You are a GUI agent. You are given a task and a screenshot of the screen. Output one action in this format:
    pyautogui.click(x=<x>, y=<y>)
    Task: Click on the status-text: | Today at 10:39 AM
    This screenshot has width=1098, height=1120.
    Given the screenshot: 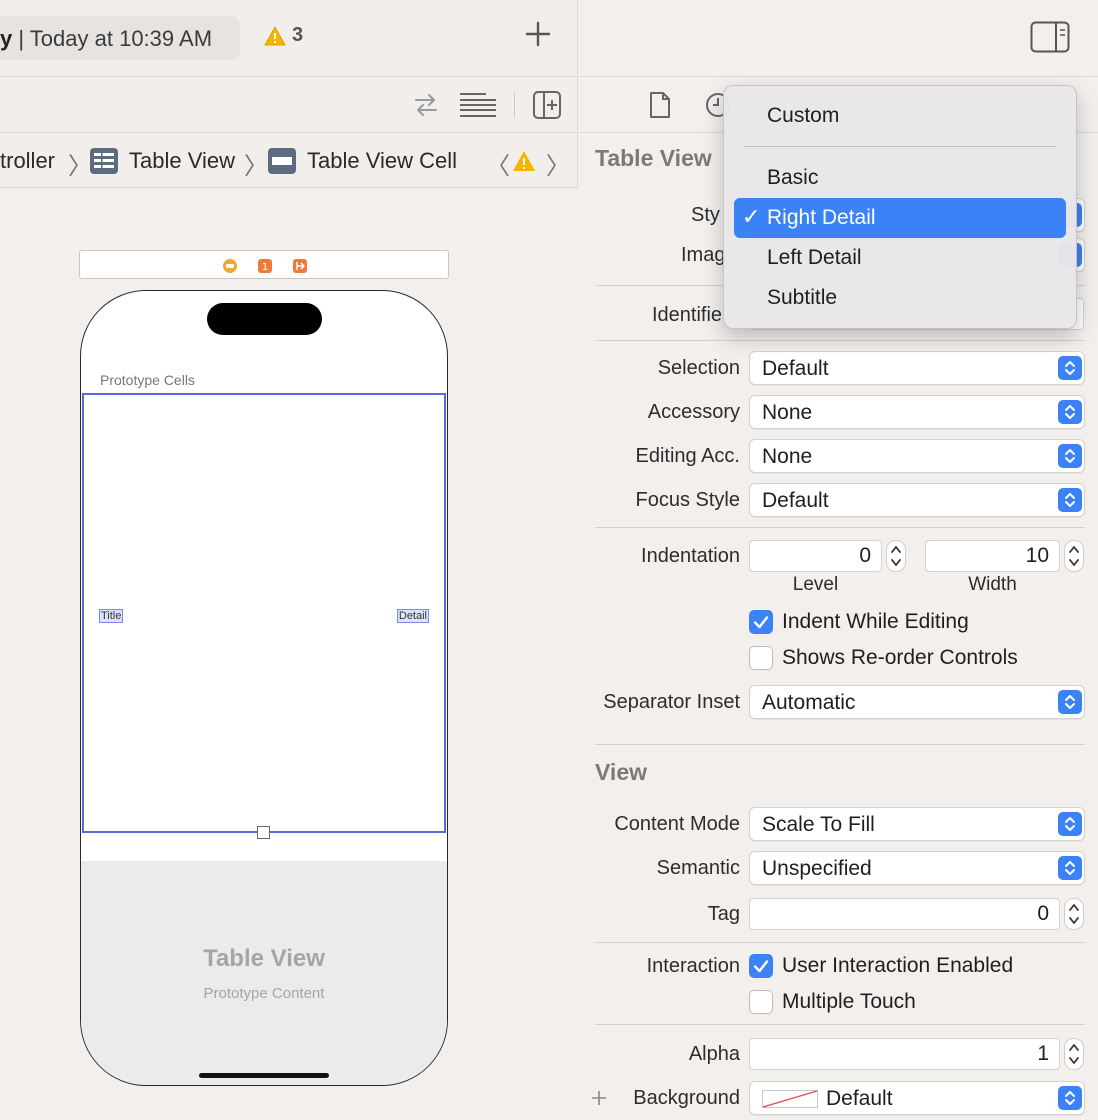 What is the action you would take?
    pyautogui.click(x=115, y=38)
    